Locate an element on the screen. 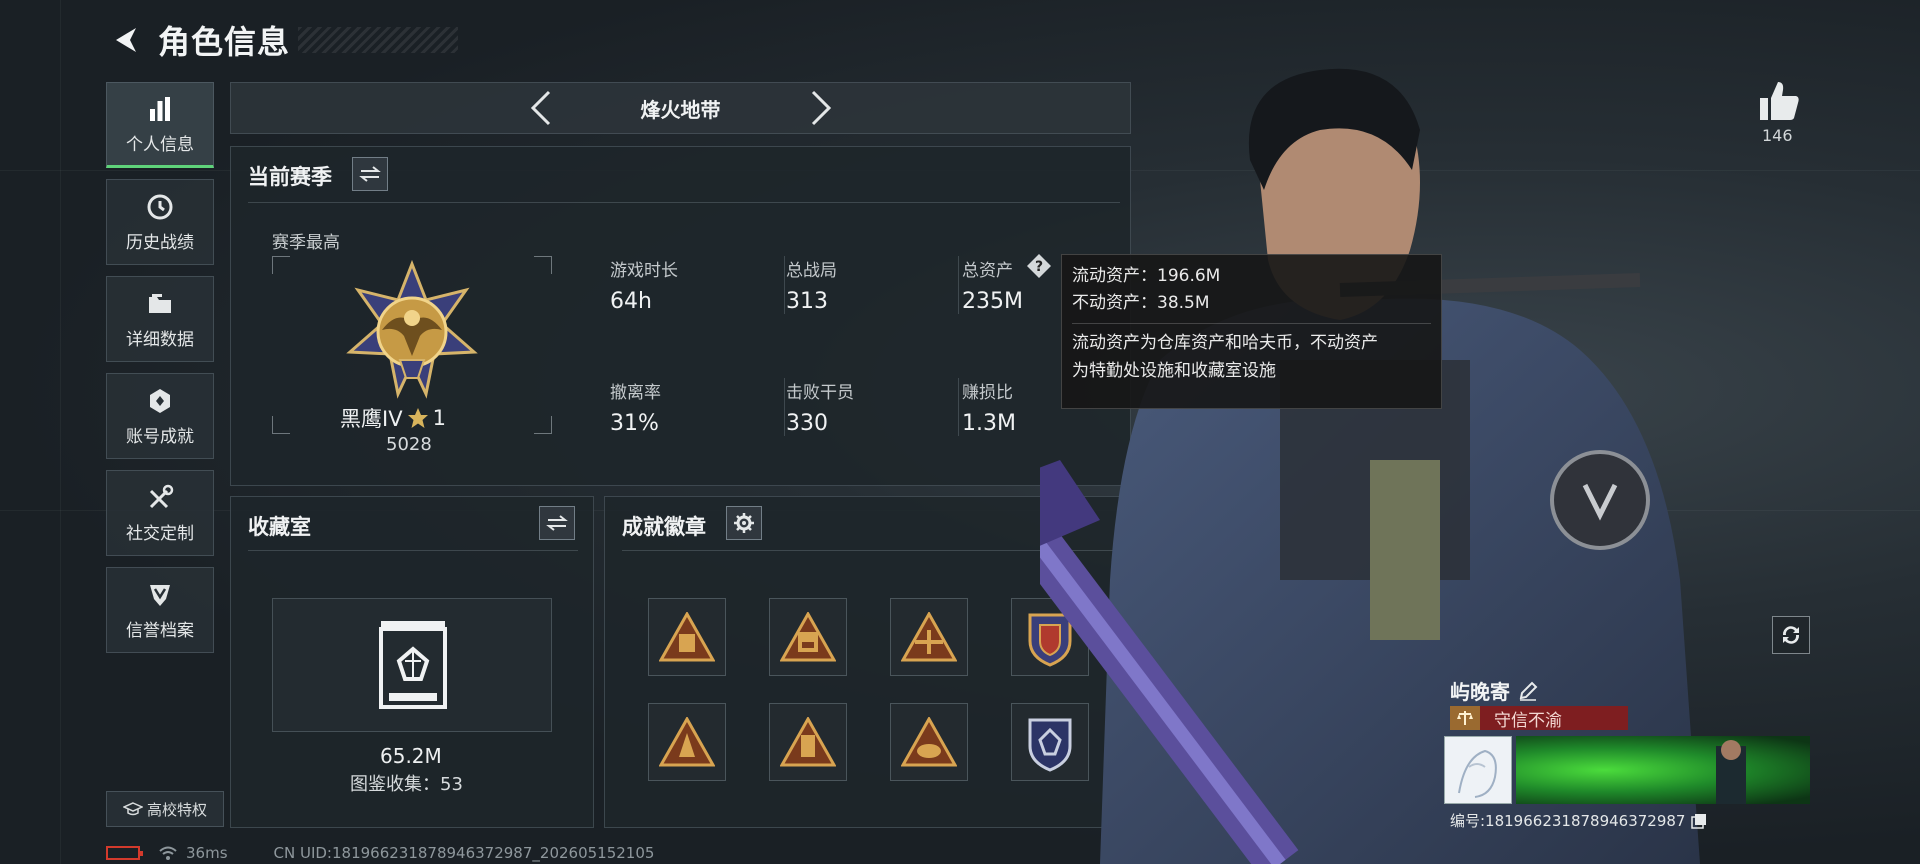 The width and height of the screenshot is (1920, 864). chevron-right-icon is located at coordinates (821, 108).